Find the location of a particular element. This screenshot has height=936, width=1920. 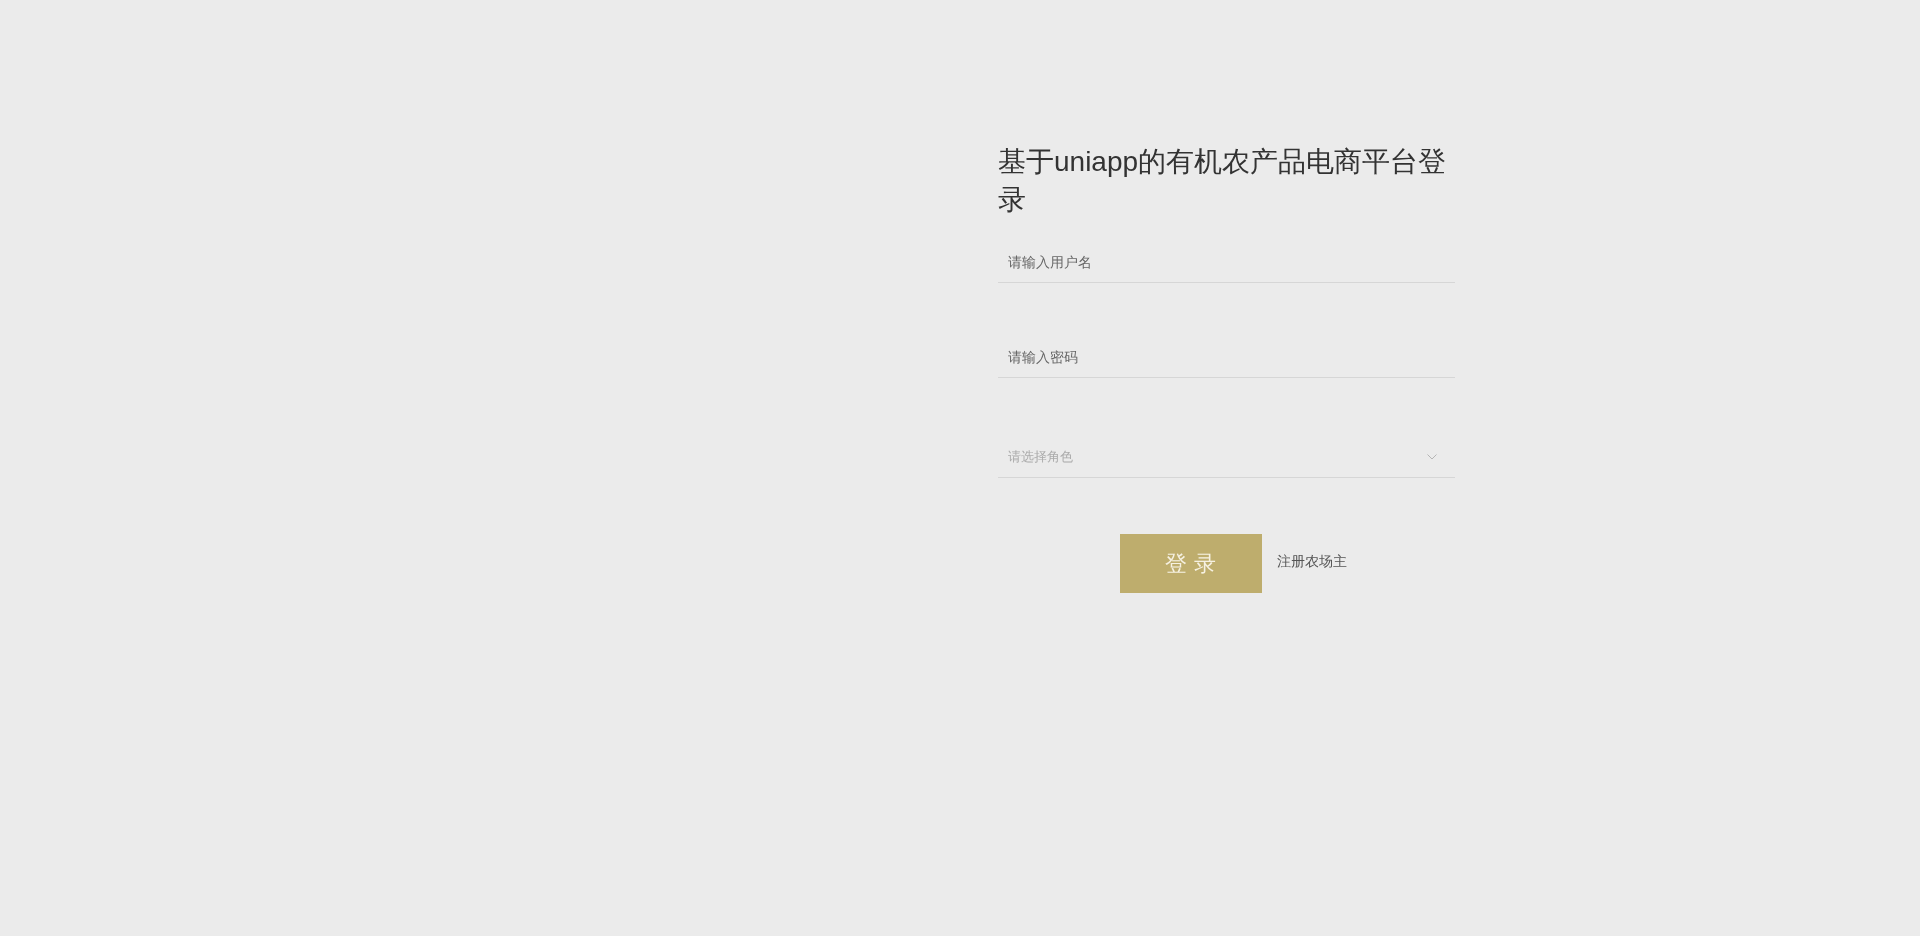

role-select: 请选择角色 is located at coordinates (1226, 457).